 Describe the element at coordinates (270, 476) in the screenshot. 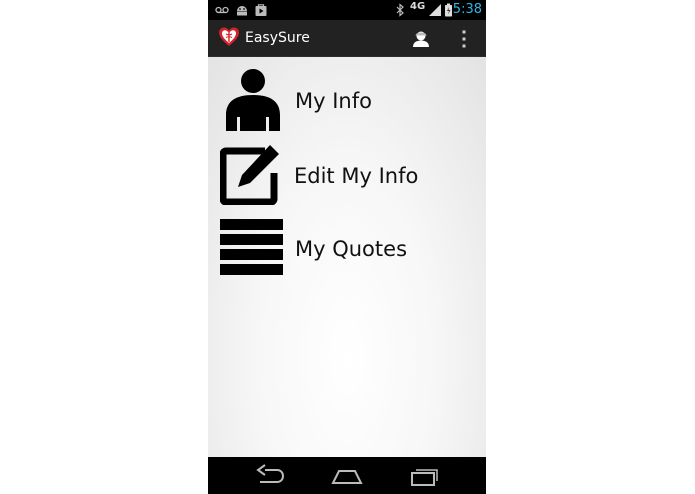

I see `back-icon` at that location.